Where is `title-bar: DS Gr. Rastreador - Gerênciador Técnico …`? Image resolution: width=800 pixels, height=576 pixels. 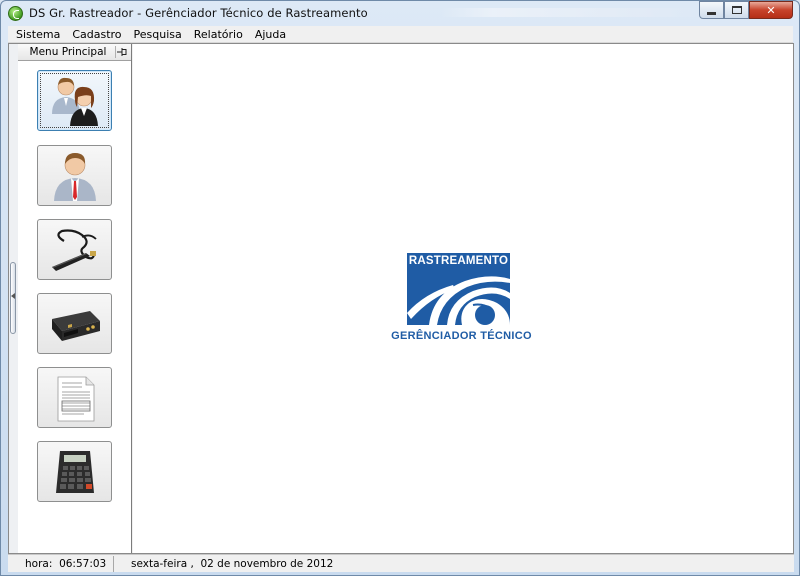
title-bar: DS Gr. Rastreador - Gerênciador Técnico … is located at coordinates (400, 13).